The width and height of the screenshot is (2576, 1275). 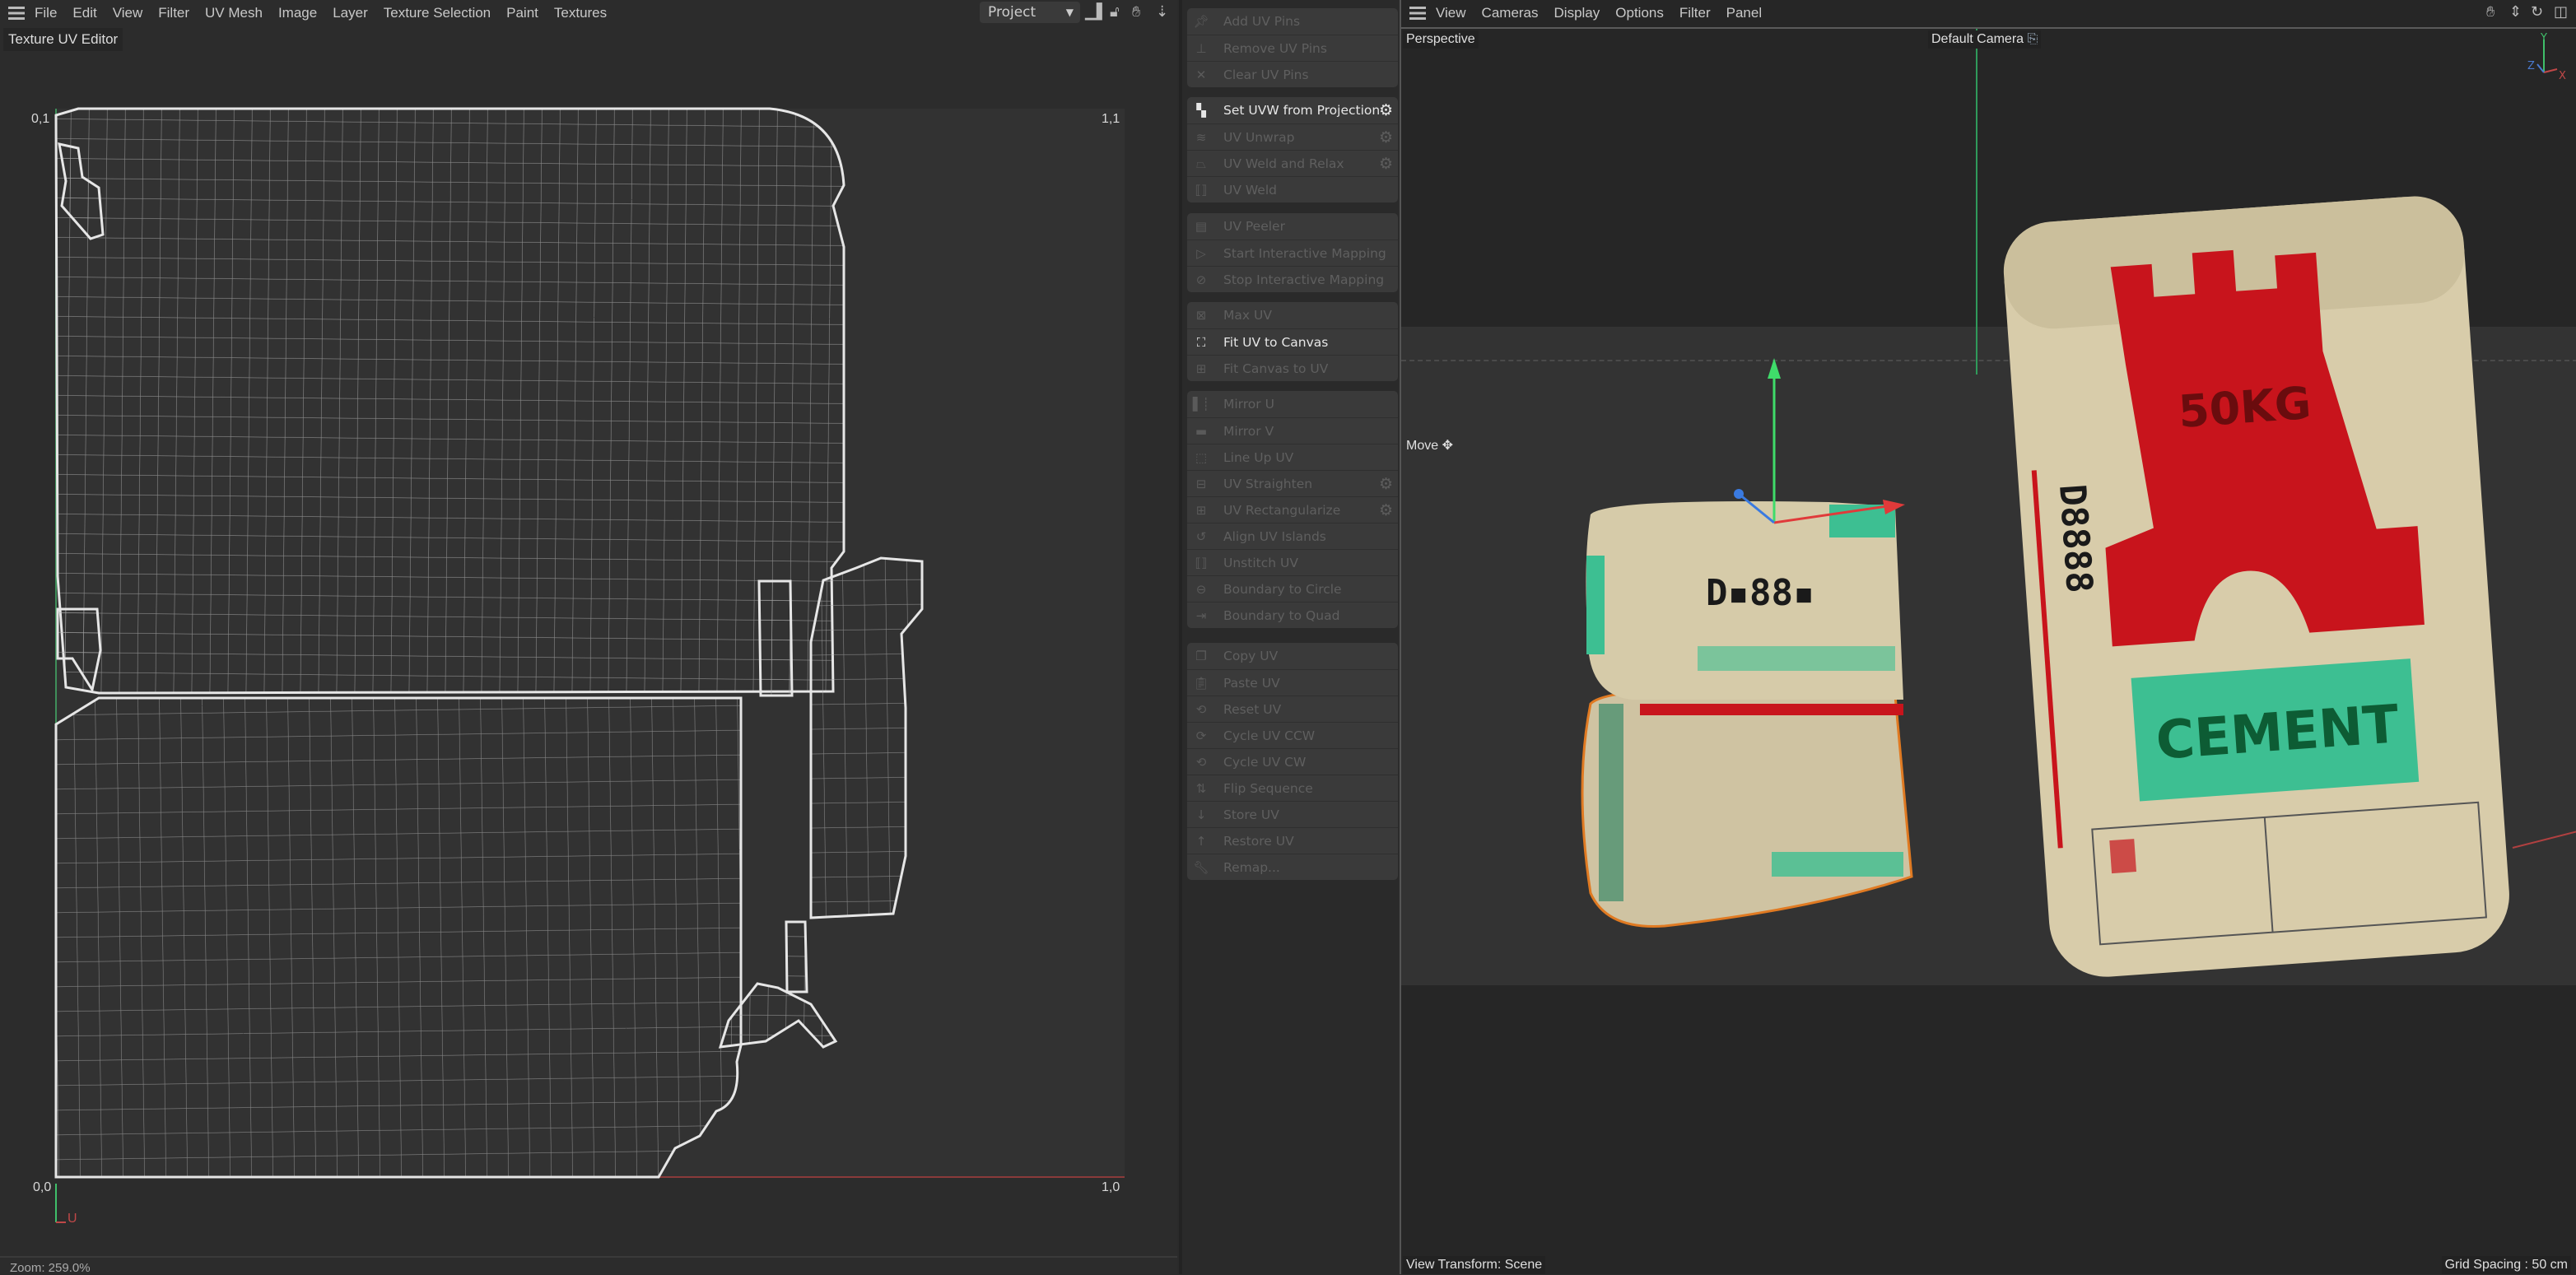 What do you see at coordinates (1302, 110) in the screenshot?
I see `command-label: Set UVW from Projection` at bounding box center [1302, 110].